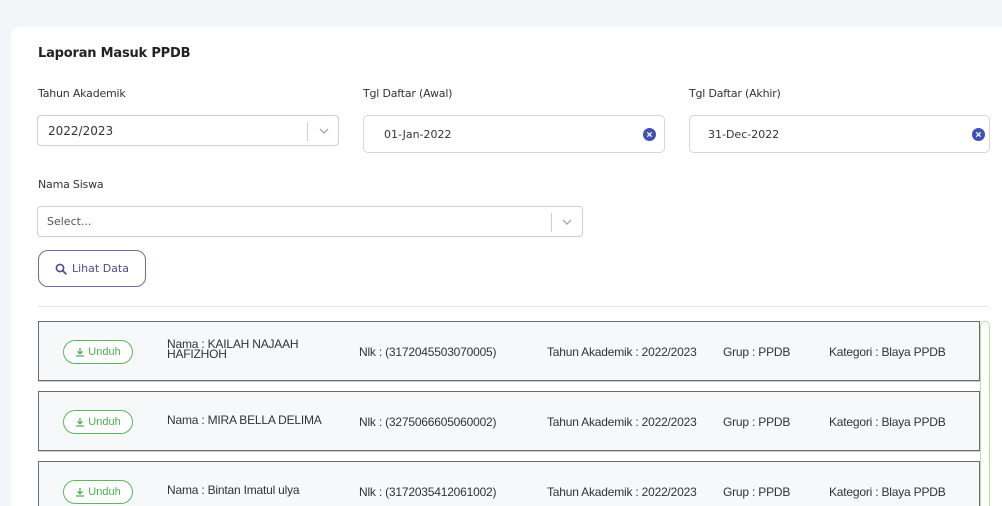 Image resolution: width=1002 pixels, height=506 pixels. What do you see at coordinates (188, 130) in the screenshot?
I see `tahun-akademik-select: 2022/2023` at bounding box center [188, 130].